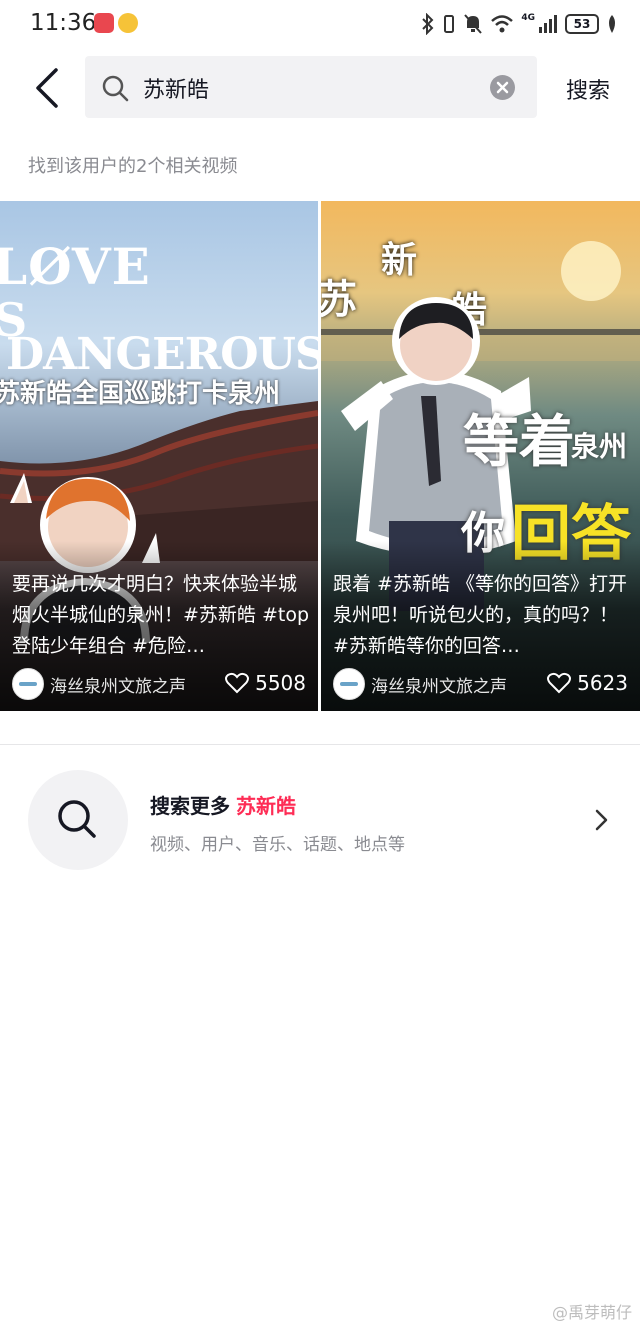  Describe the element at coordinates (528, 18) in the screenshot. I see `network-type: 4G` at that location.